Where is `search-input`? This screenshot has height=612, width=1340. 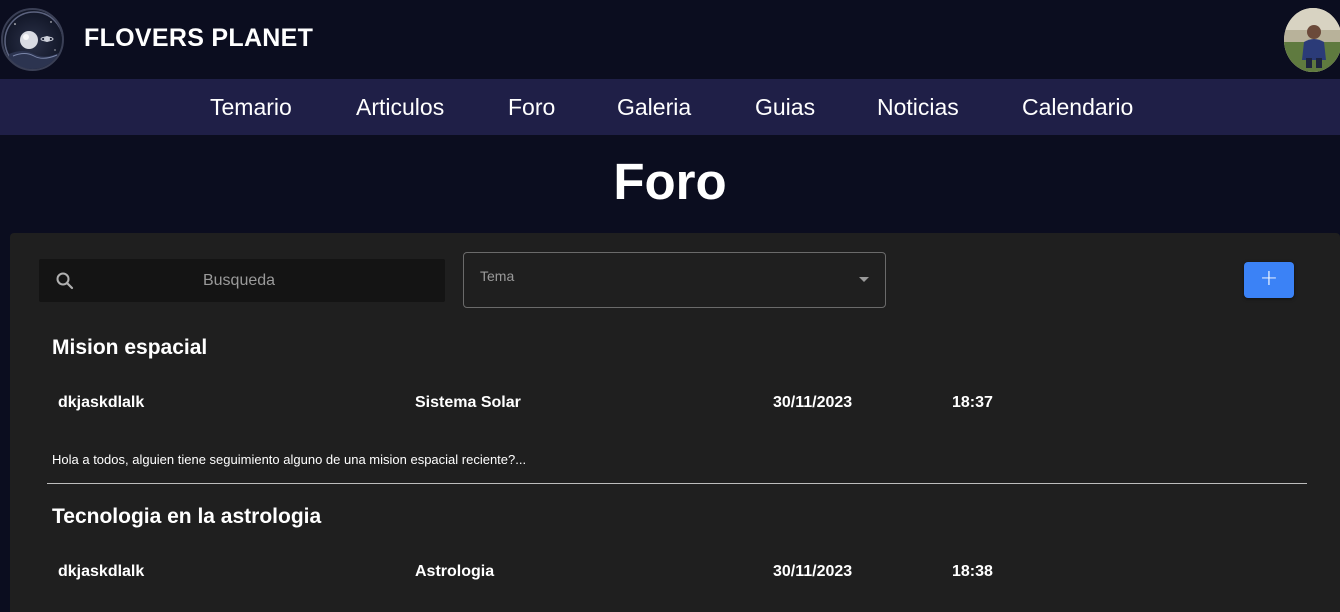
search-input is located at coordinates (239, 280).